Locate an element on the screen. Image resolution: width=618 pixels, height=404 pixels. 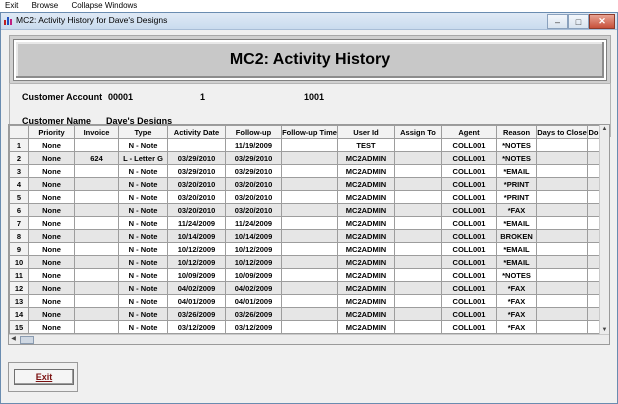
row-number: 10 is located at coordinates (19, 262).